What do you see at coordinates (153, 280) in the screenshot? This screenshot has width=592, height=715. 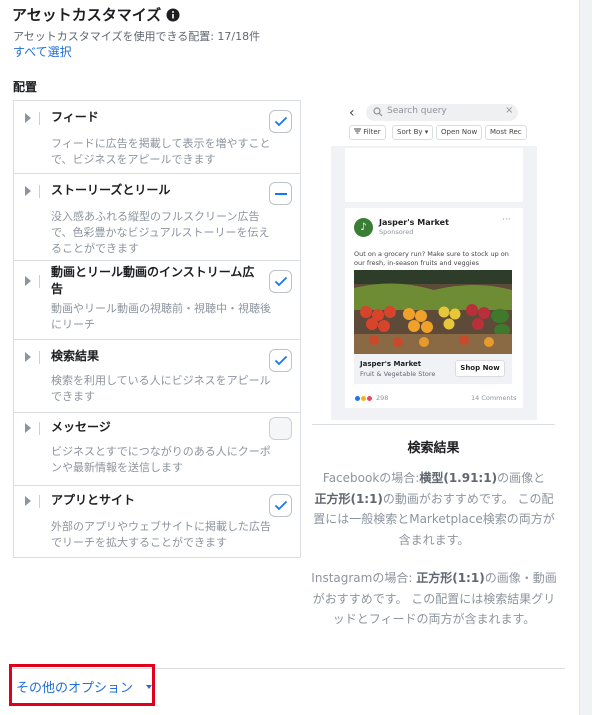 I see `placement-title: 動画とリール動画のインストリーム広告` at bounding box center [153, 280].